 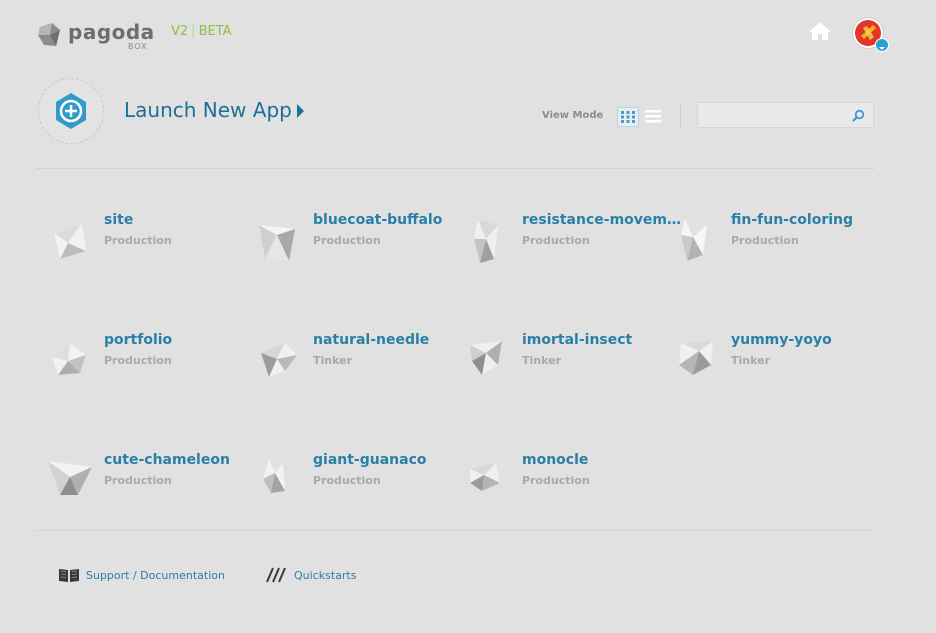 I want to click on toolbar-divider, so click(x=680, y=116).